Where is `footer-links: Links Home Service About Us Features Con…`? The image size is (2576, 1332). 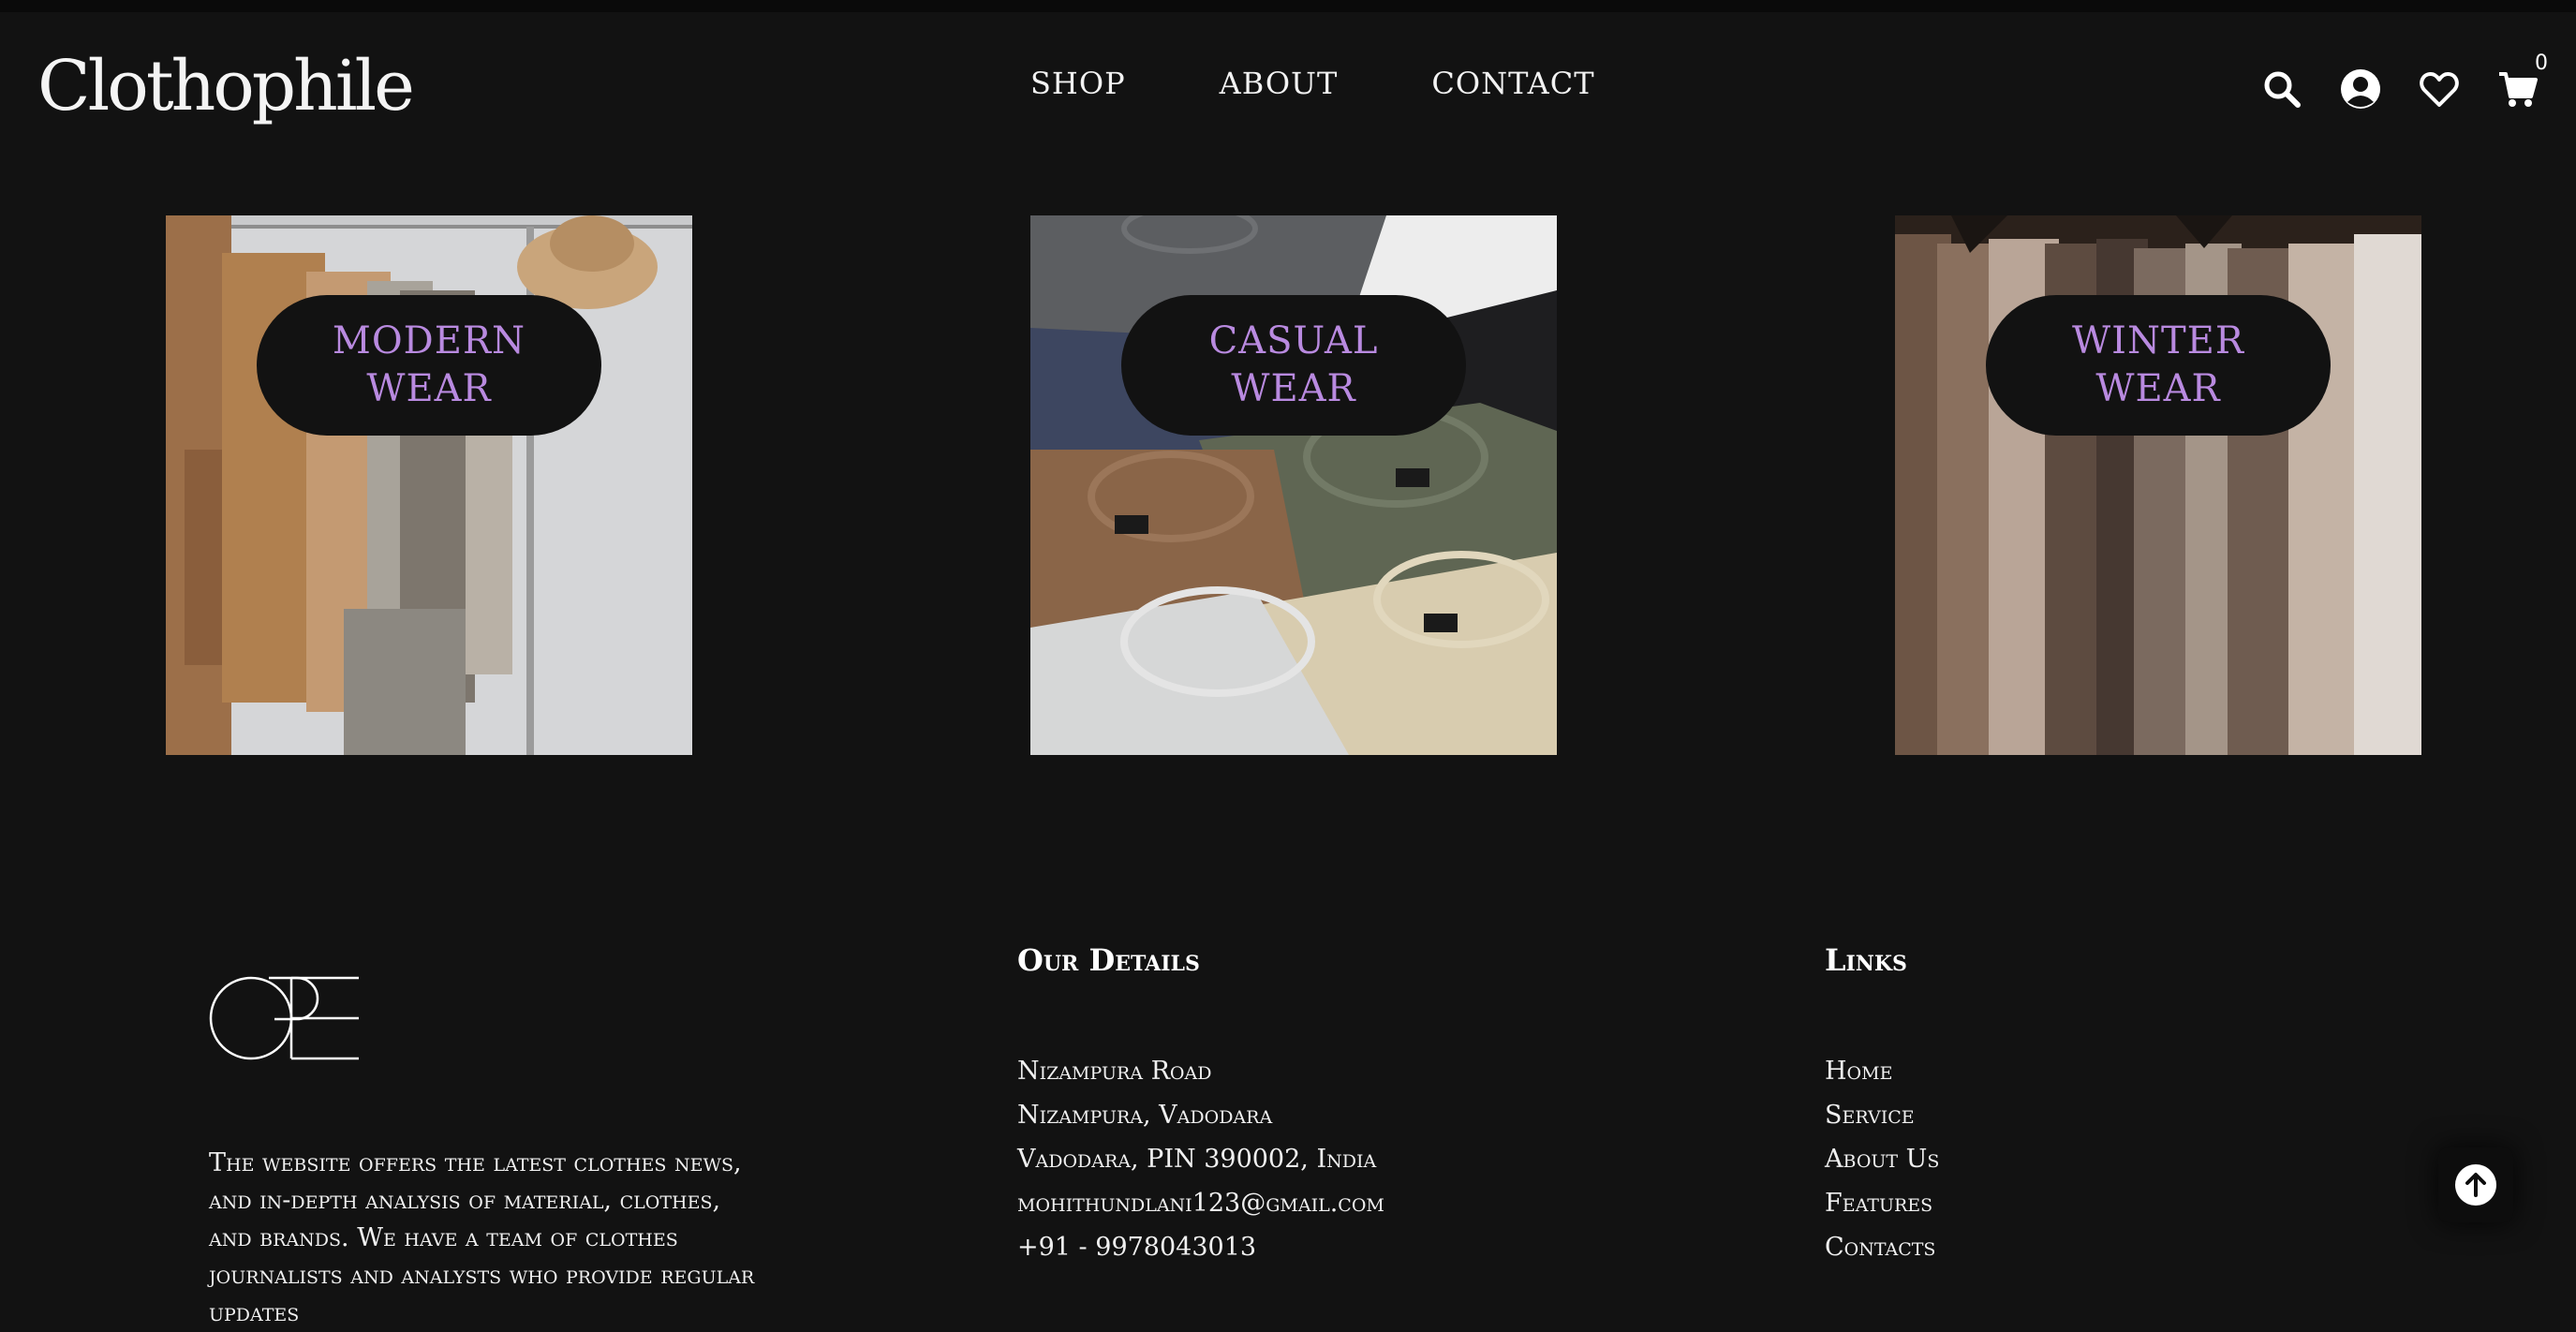
footer-links: Links Home Service About Us Features Con… is located at coordinates (1882, 1099).